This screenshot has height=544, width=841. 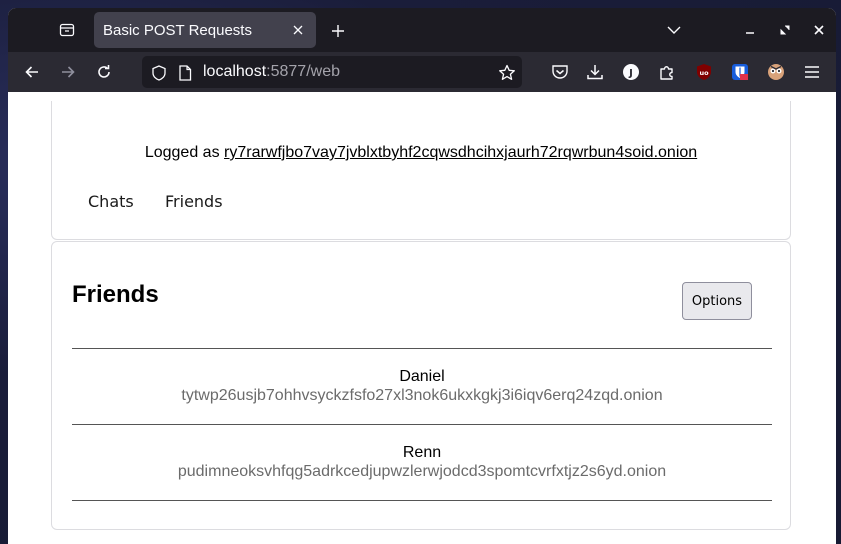 What do you see at coordinates (750, 30) in the screenshot?
I see `minimize-icon` at bounding box center [750, 30].